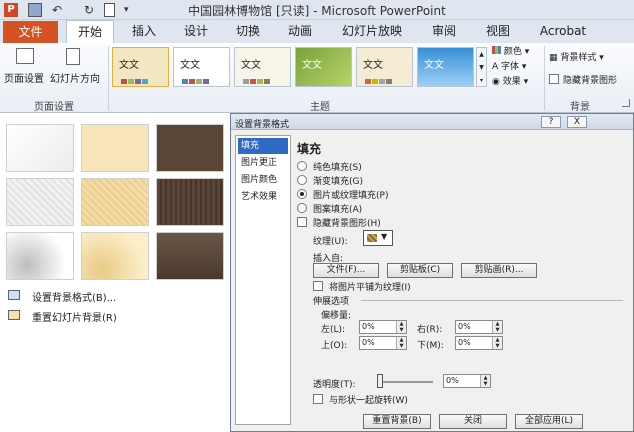 The height and width of the screenshot is (432, 634). Describe the element at coordinates (554, 79) in the screenshot. I see `hide-bg-graphics-checkbox` at that location.